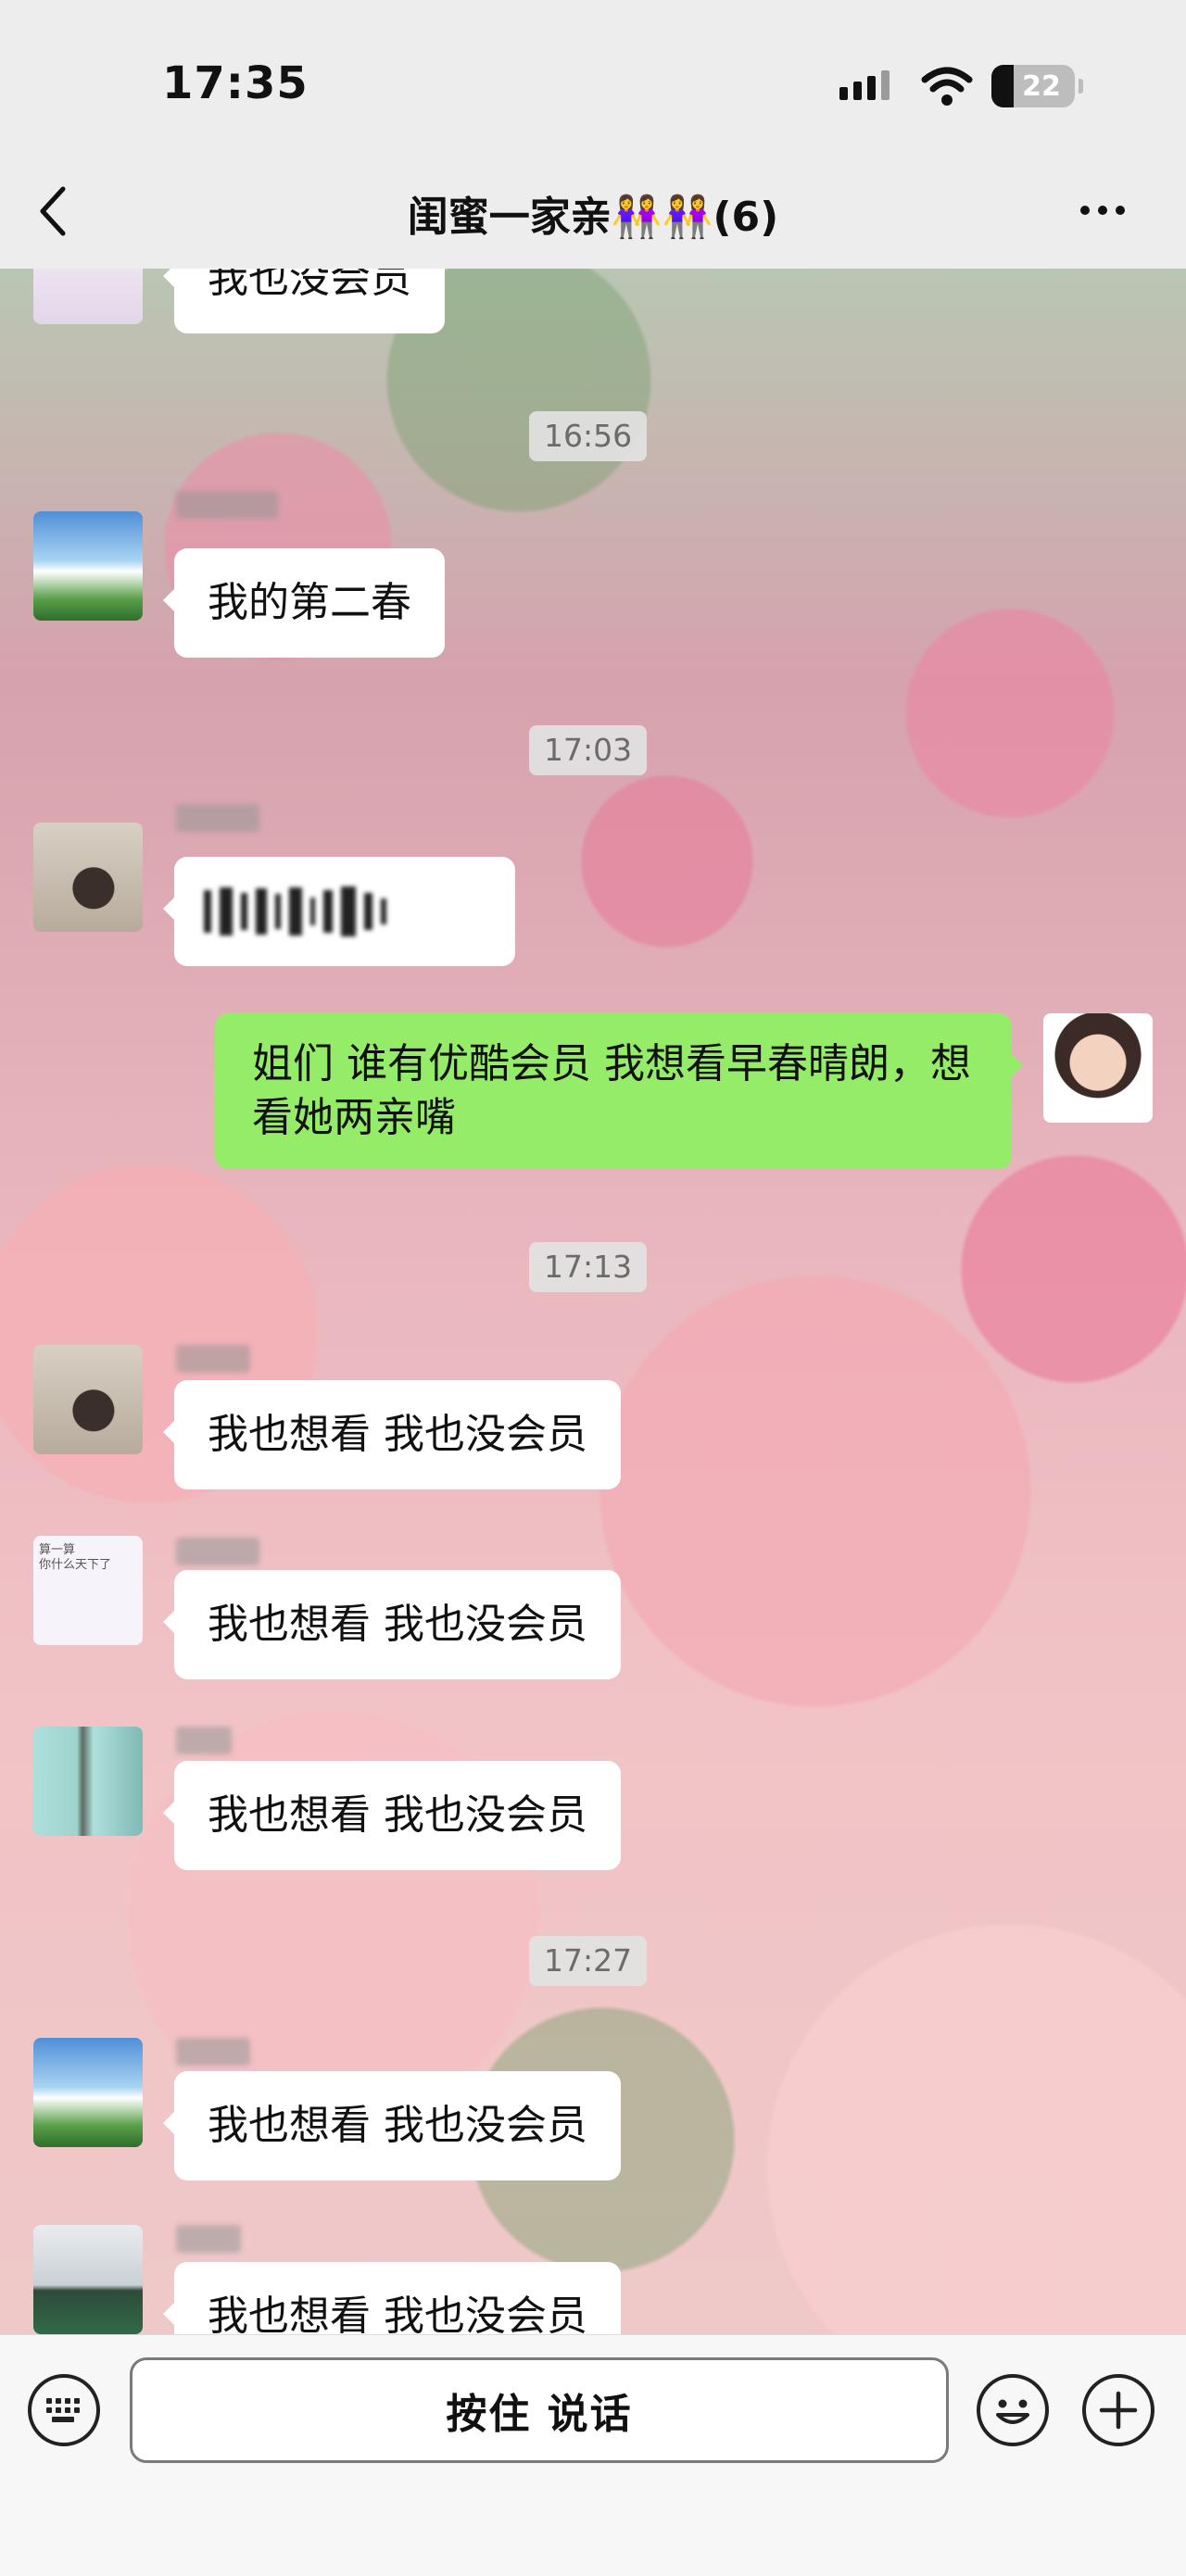 The height and width of the screenshot is (2576, 1186). I want to click on chat-header: 17:35 22 闺蜜一家亲👭👭(6), so click(593, 134).